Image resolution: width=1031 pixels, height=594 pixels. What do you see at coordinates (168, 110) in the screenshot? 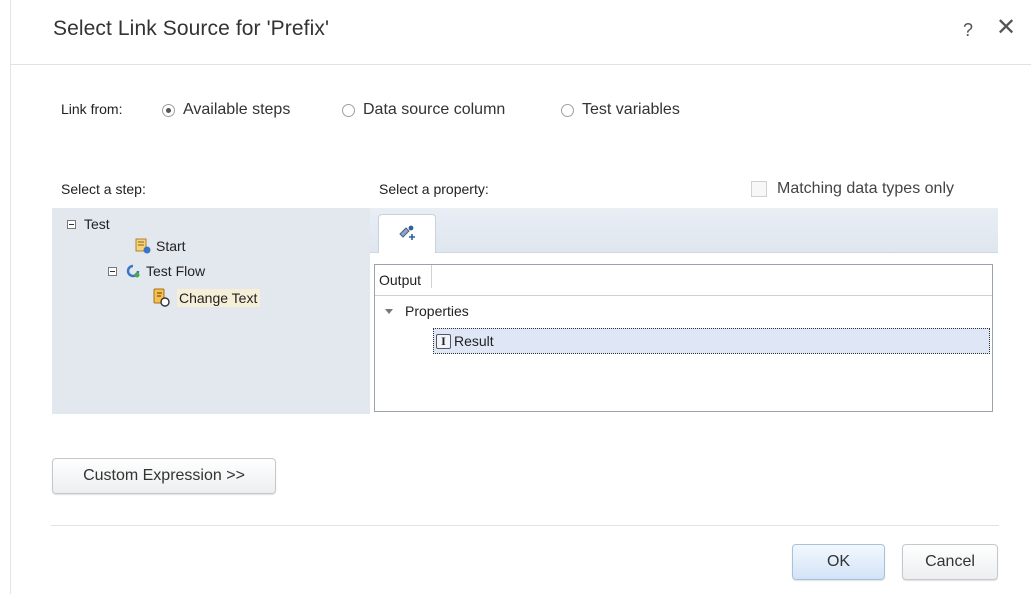
I see `radio-selected-icon` at bounding box center [168, 110].